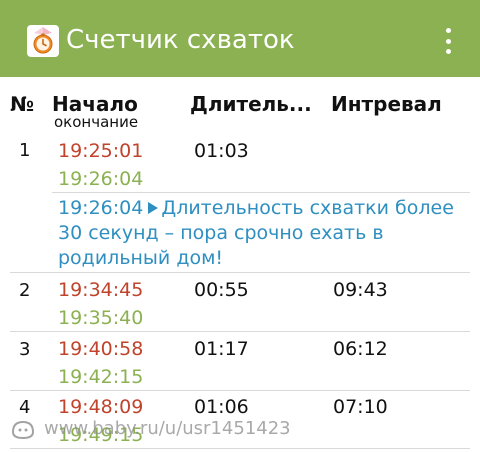  I want to click on play-arrow-icon, so click(153, 208).